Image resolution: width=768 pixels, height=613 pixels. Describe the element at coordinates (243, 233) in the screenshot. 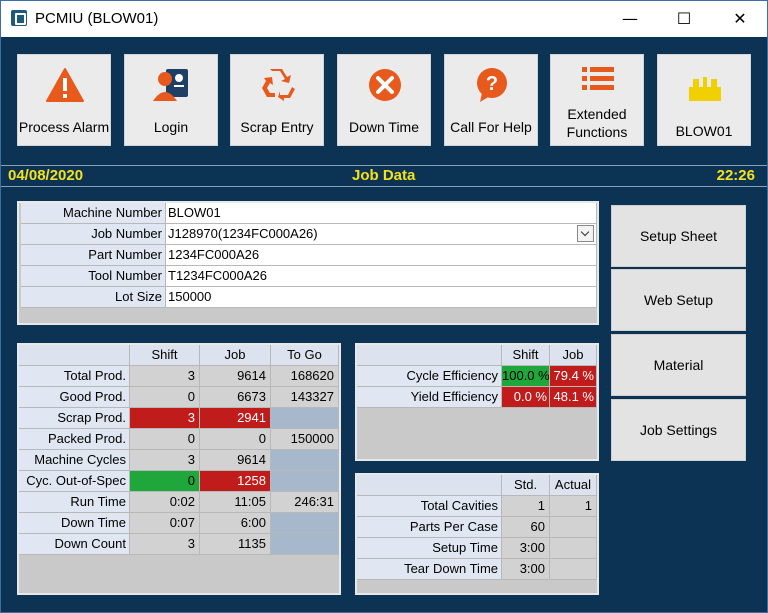

I see `job-number-value: J128970(1234FC000A26)` at that location.